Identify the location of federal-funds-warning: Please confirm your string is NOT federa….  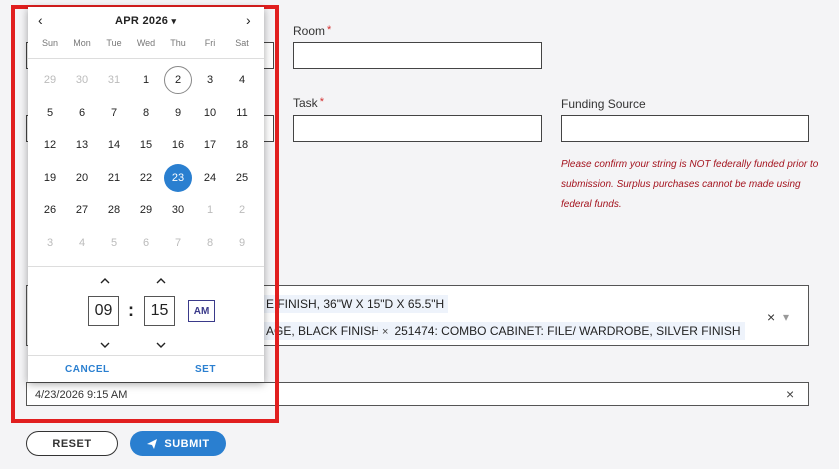
(690, 184).